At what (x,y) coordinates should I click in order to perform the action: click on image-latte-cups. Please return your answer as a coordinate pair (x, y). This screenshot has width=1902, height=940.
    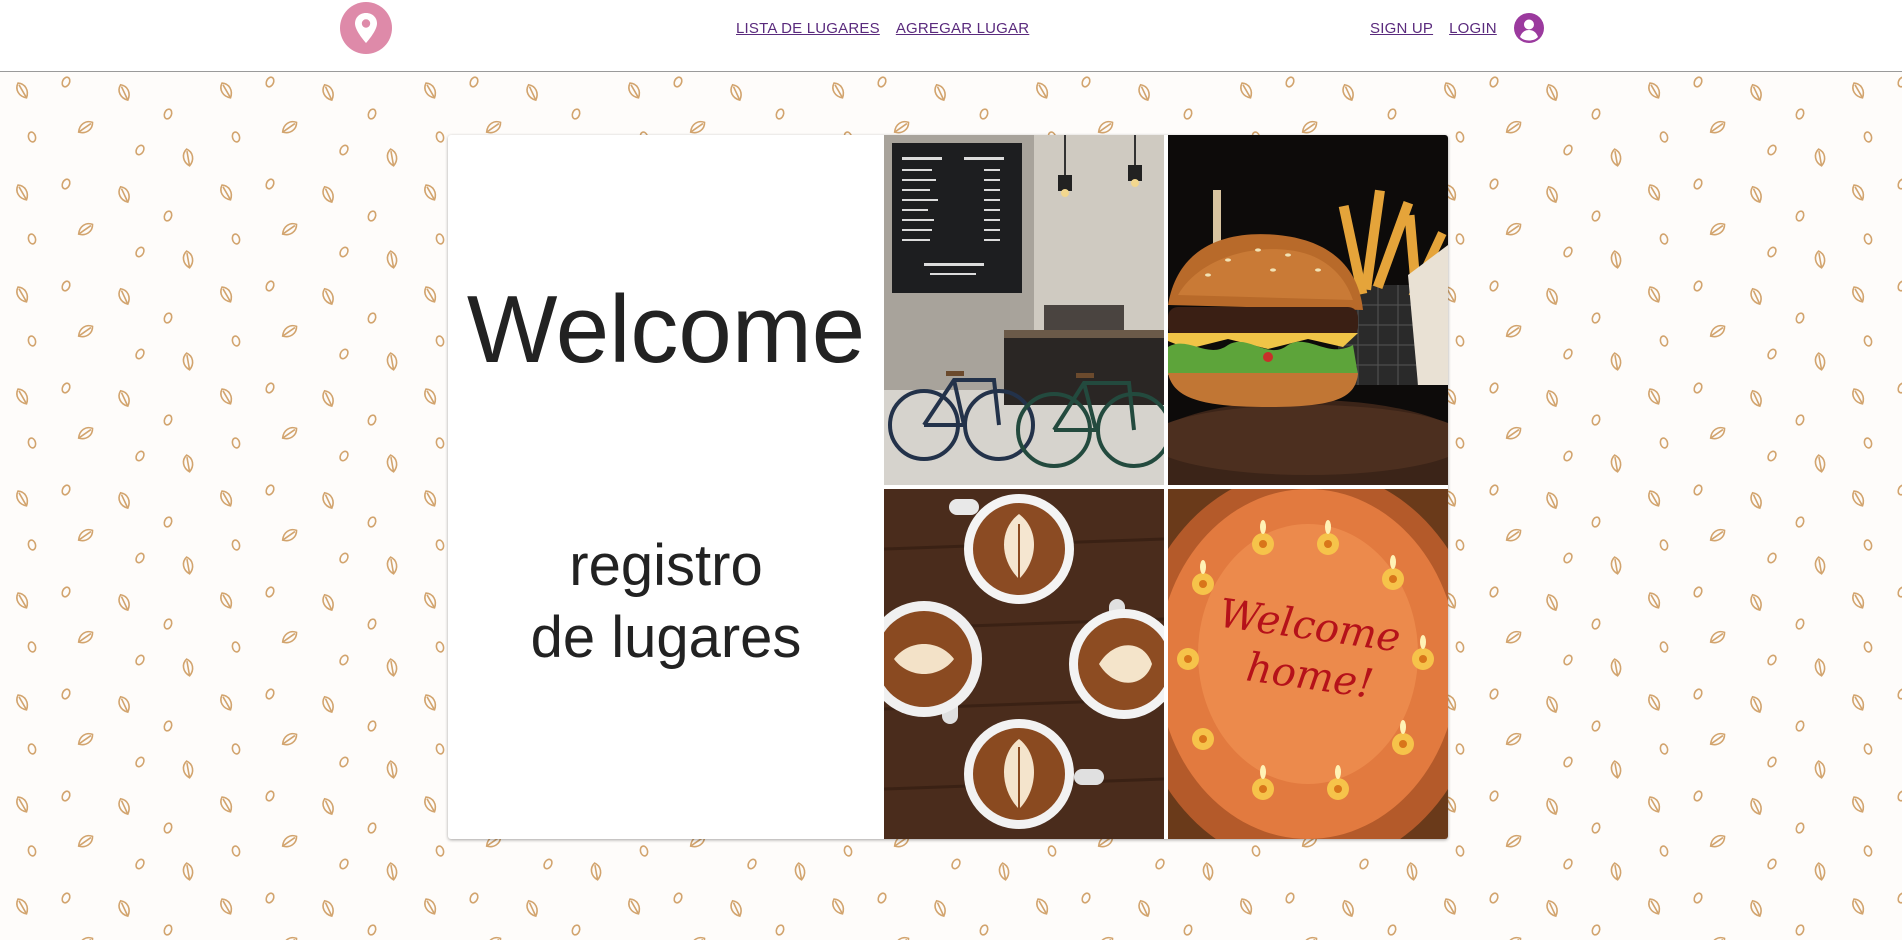
    Looking at the image, I should click on (1024, 664).